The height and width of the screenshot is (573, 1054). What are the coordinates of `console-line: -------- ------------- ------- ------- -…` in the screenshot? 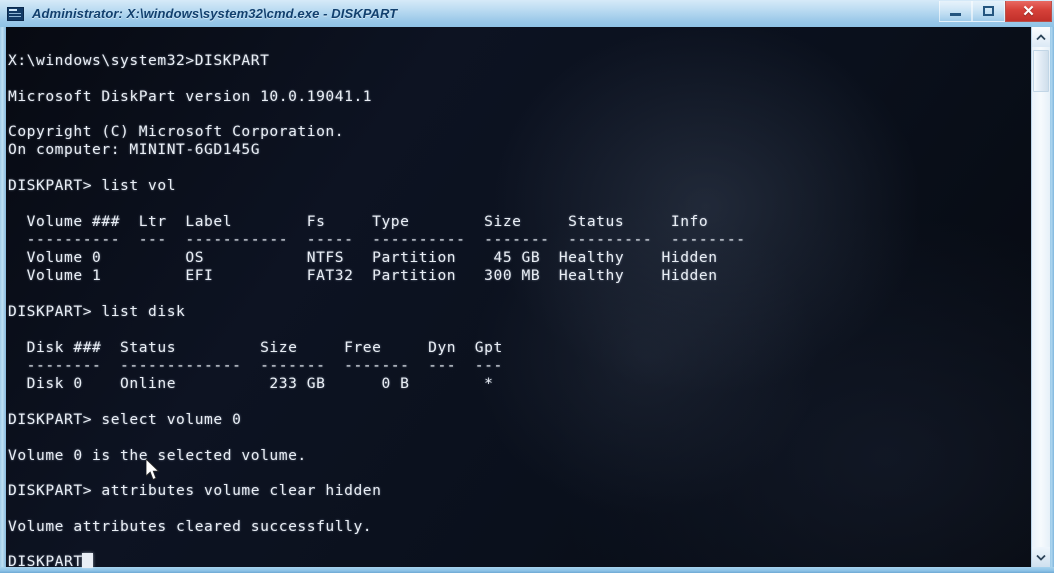 It's located at (255, 365).